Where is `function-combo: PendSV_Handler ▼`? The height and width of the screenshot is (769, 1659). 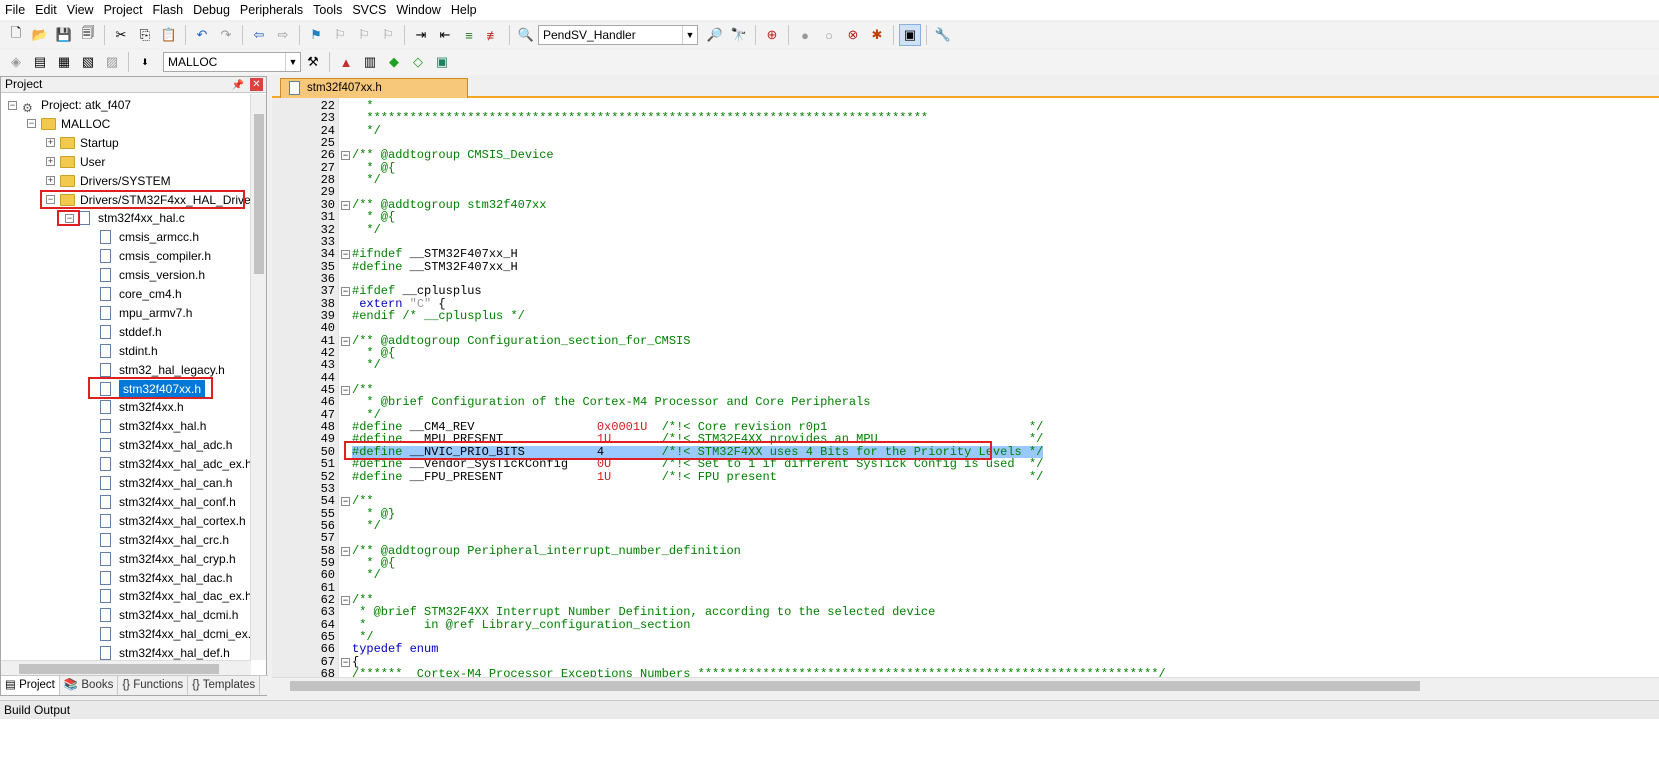 function-combo: PendSV_Handler ▼ is located at coordinates (618, 35).